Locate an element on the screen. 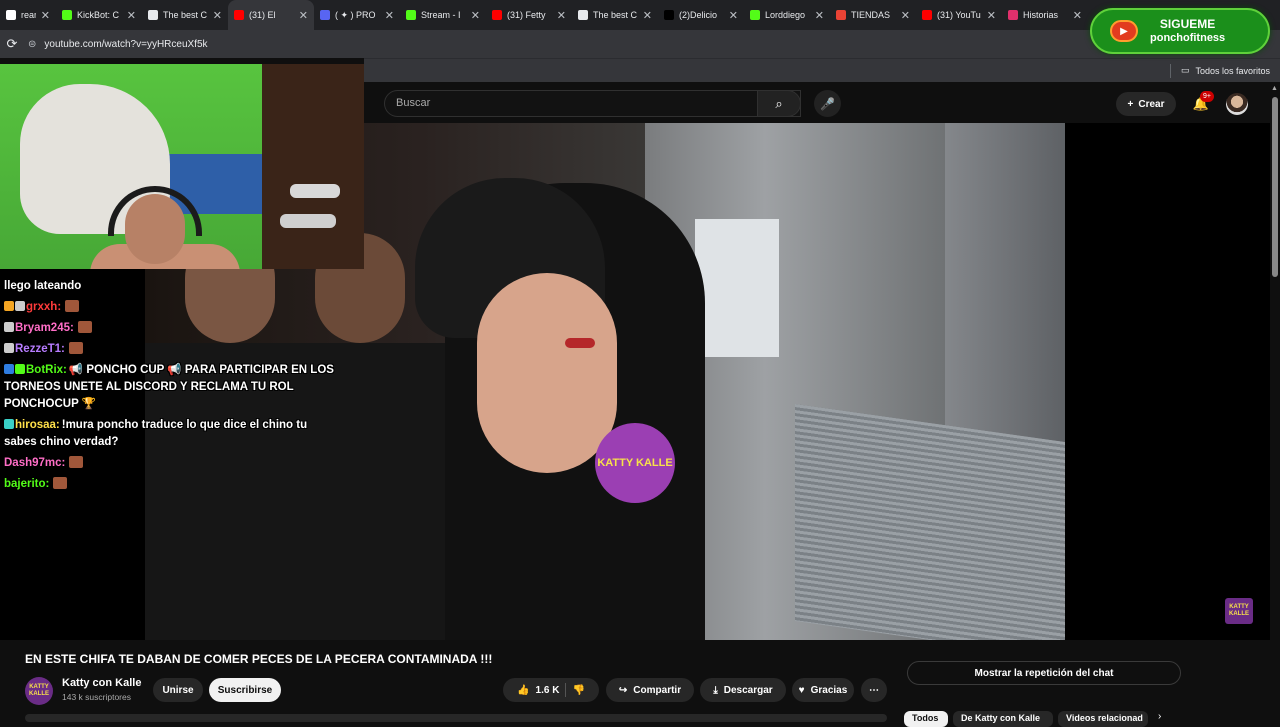 This screenshot has width=1280, height=727. thanks-icon: ♥ is located at coordinates (801, 690).